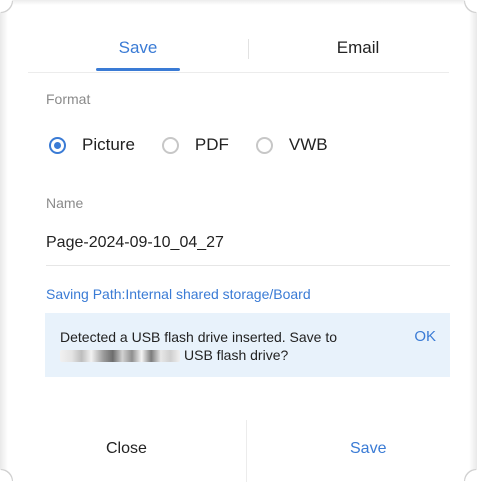 This screenshot has height=482, width=477. What do you see at coordinates (65, 203) in the screenshot?
I see `name-label: Name` at bounding box center [65, 203].